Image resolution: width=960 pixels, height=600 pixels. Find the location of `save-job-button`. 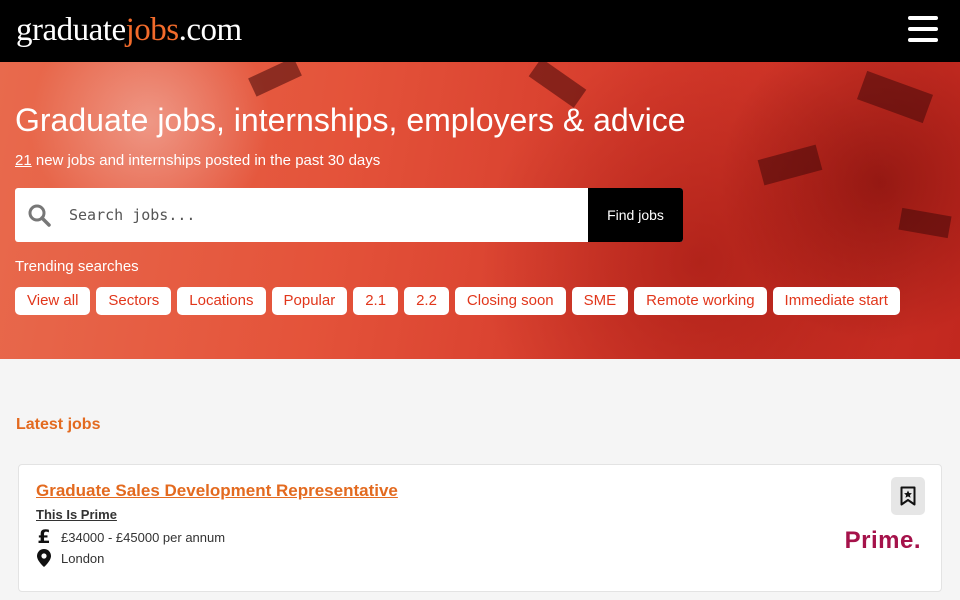

save-job-button is located at coordinates (908, 496).